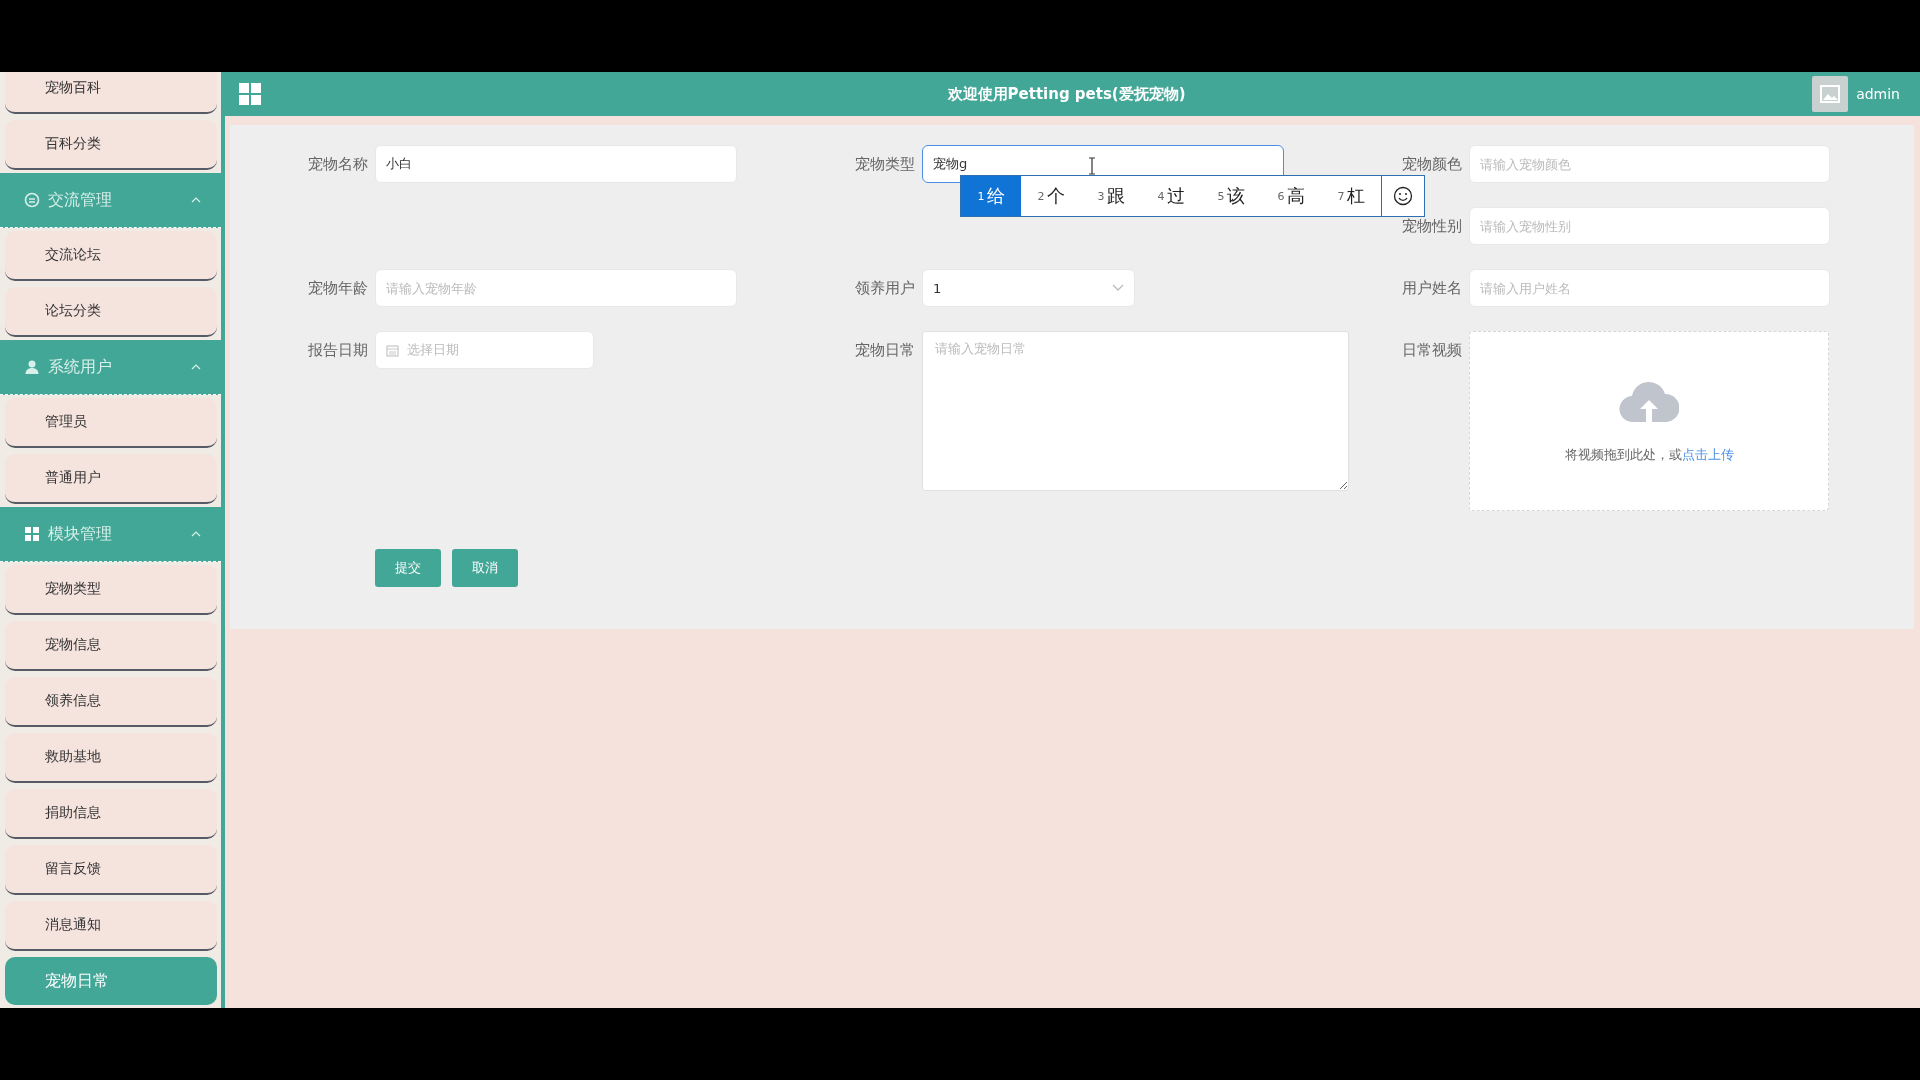 Image resolution: width=1920 pixels, height=1080 pixels. Describe the element at coordinates (250, 94) in the screenshot. I see `grid-menu-icon` at that location.